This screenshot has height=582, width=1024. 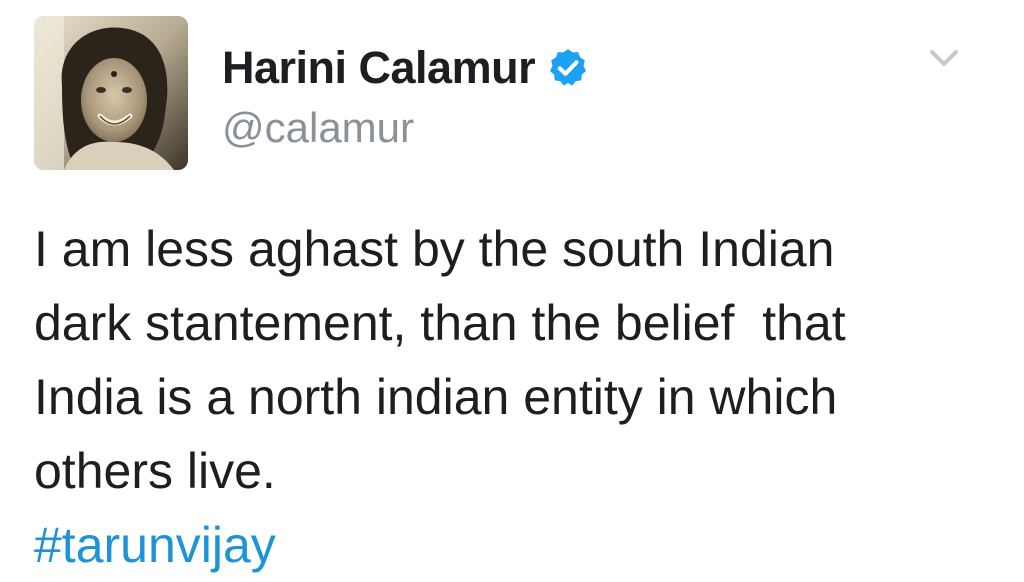 I want to click on hashtag-link: #tarunvijay, so click(x=514, y=545).